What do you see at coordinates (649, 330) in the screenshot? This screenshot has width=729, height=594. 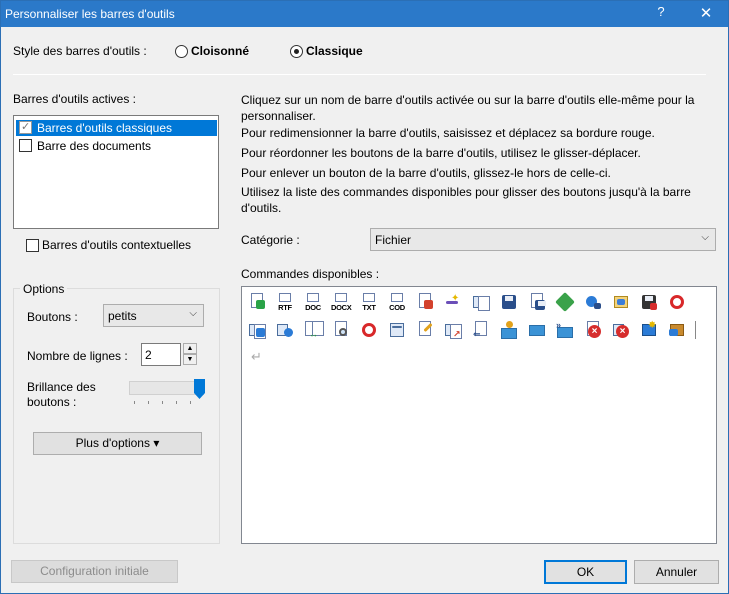 I see `new-star-icon: ✸` at bounding box center [649, 330].